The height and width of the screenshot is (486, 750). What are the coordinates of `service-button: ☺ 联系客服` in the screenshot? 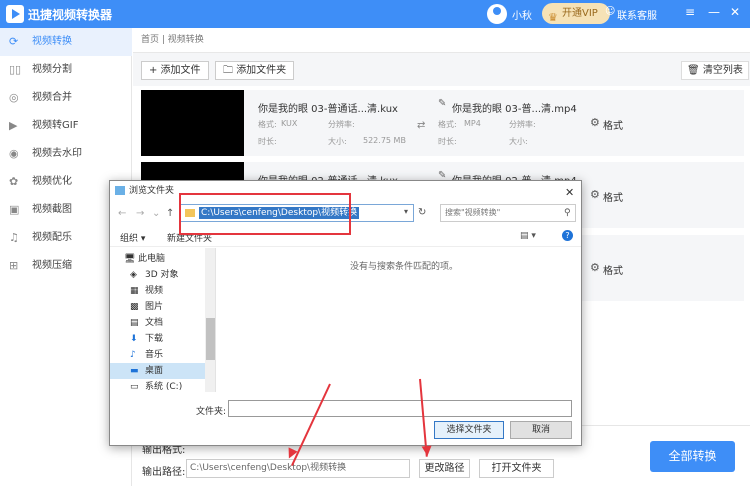 It's located at (631, 14).